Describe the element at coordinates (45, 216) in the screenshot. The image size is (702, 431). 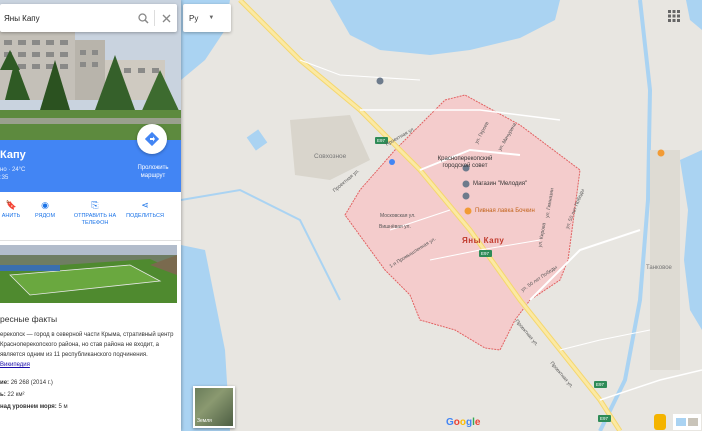
I see `nearby-label: РЯДОМ` at that location.